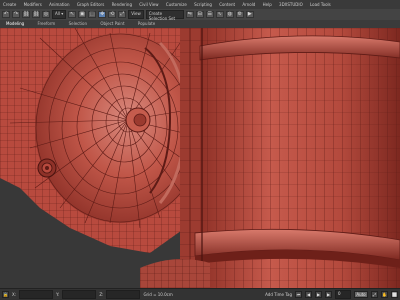  I want to click on tab-freeform: Freeform, so click(46, 24).